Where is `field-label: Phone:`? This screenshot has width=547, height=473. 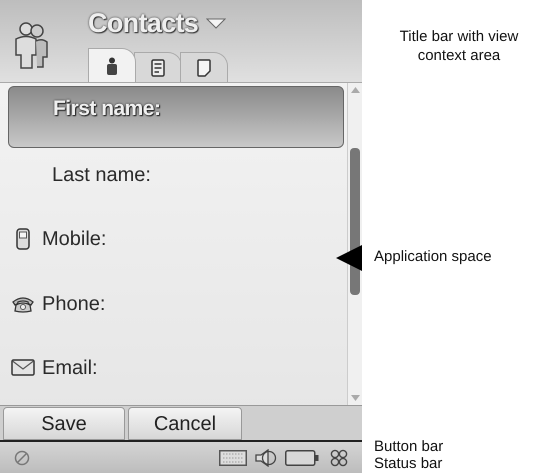 field-label: Phone: is located at coordinates (74, 304).